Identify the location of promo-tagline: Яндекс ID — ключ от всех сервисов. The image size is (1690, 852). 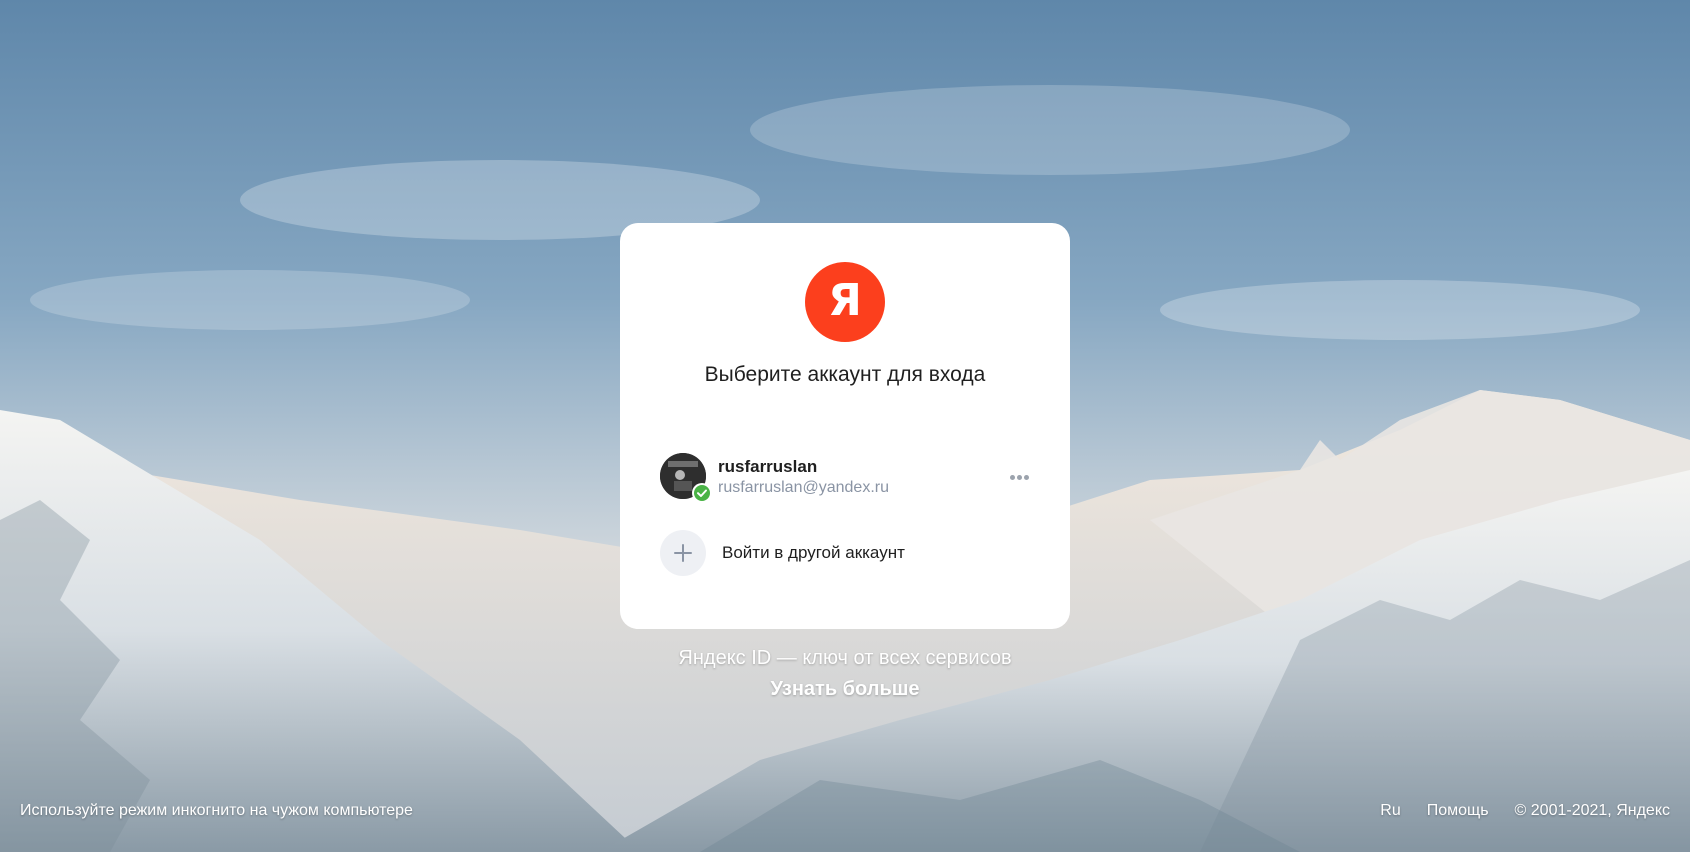
(845, 658).